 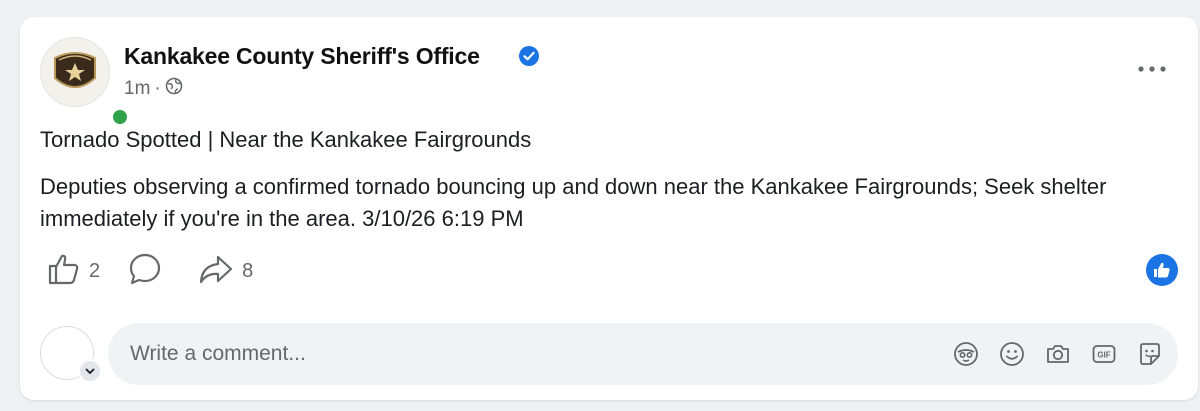 I want to click on emoji-icon, so click(x=1012, y=354).